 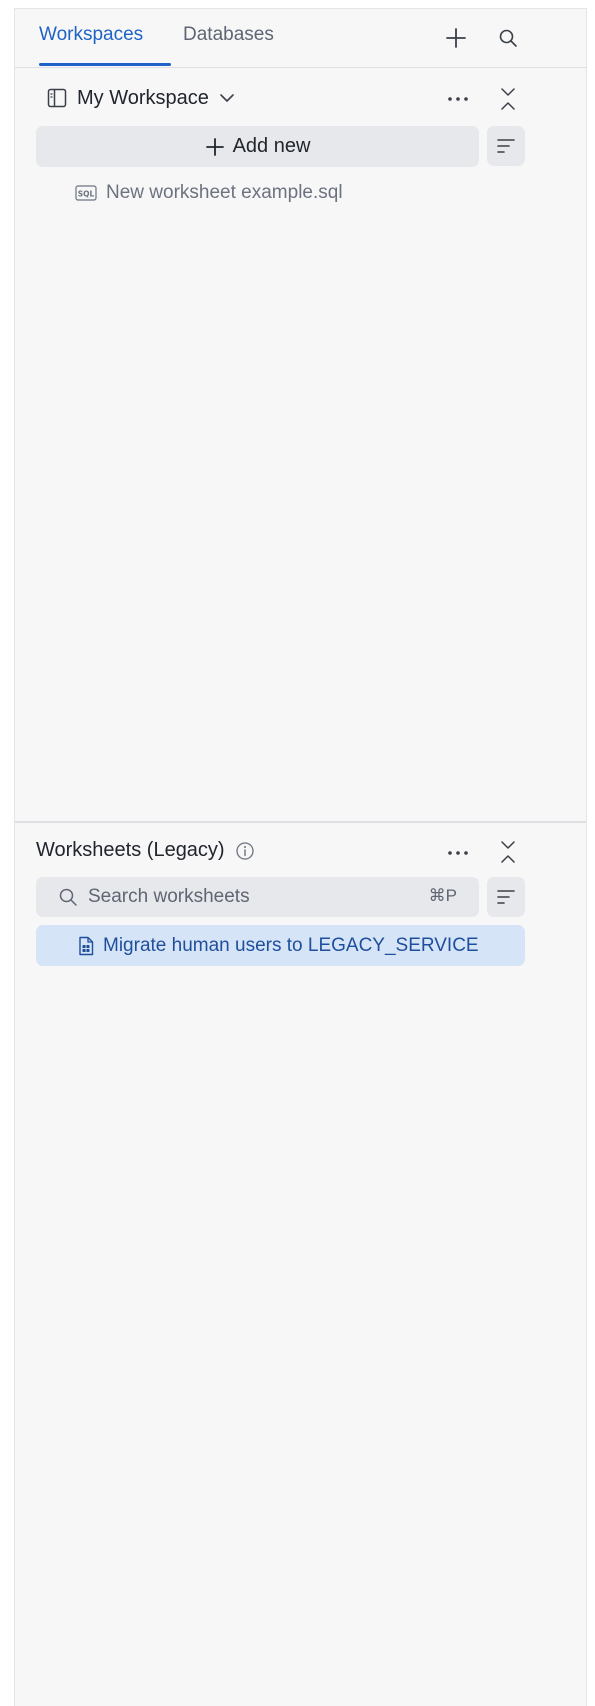 What do you see at coordinates (300, 851) in the screenshot?
I see `legacy-header: Worksheets (Legacy)` at bounding box center [300, 851].